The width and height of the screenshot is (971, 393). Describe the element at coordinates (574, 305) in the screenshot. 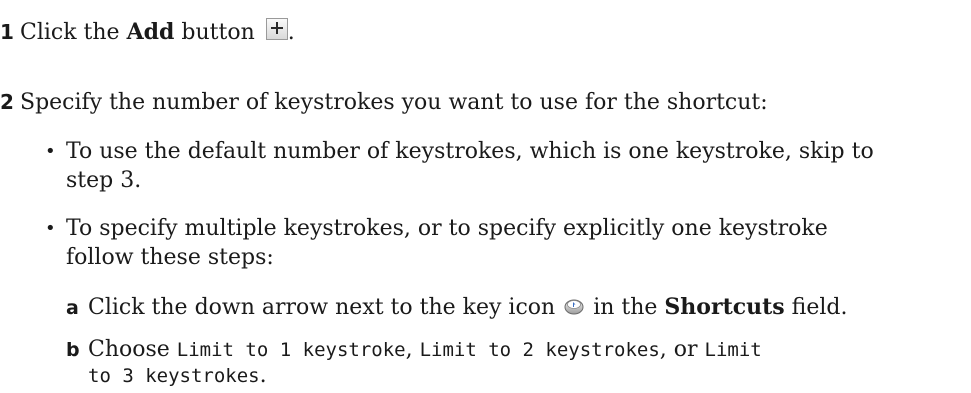

I see `key-icon` at that location.